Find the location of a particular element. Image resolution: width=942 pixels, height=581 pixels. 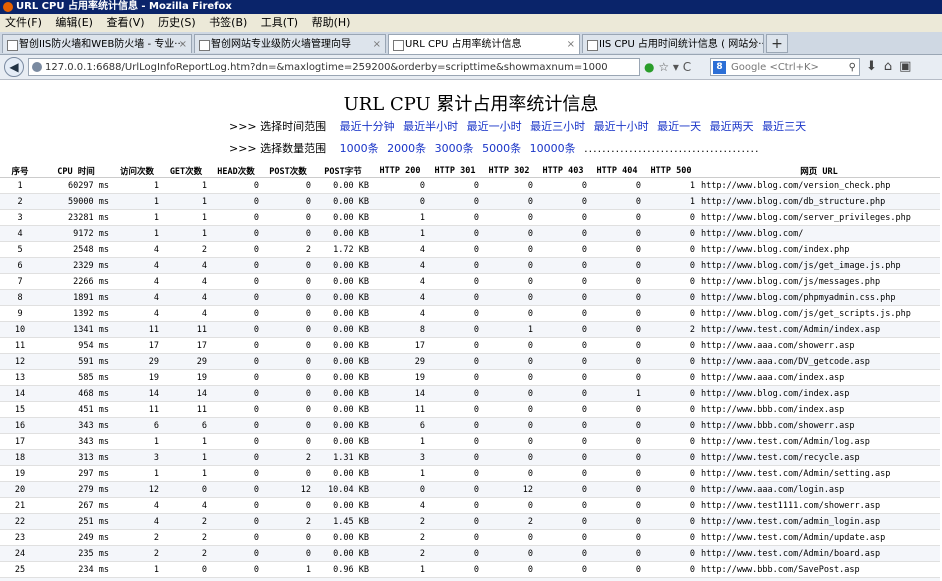

time-option-10min: 最近十分钟 is located at coordinates (367, 126).